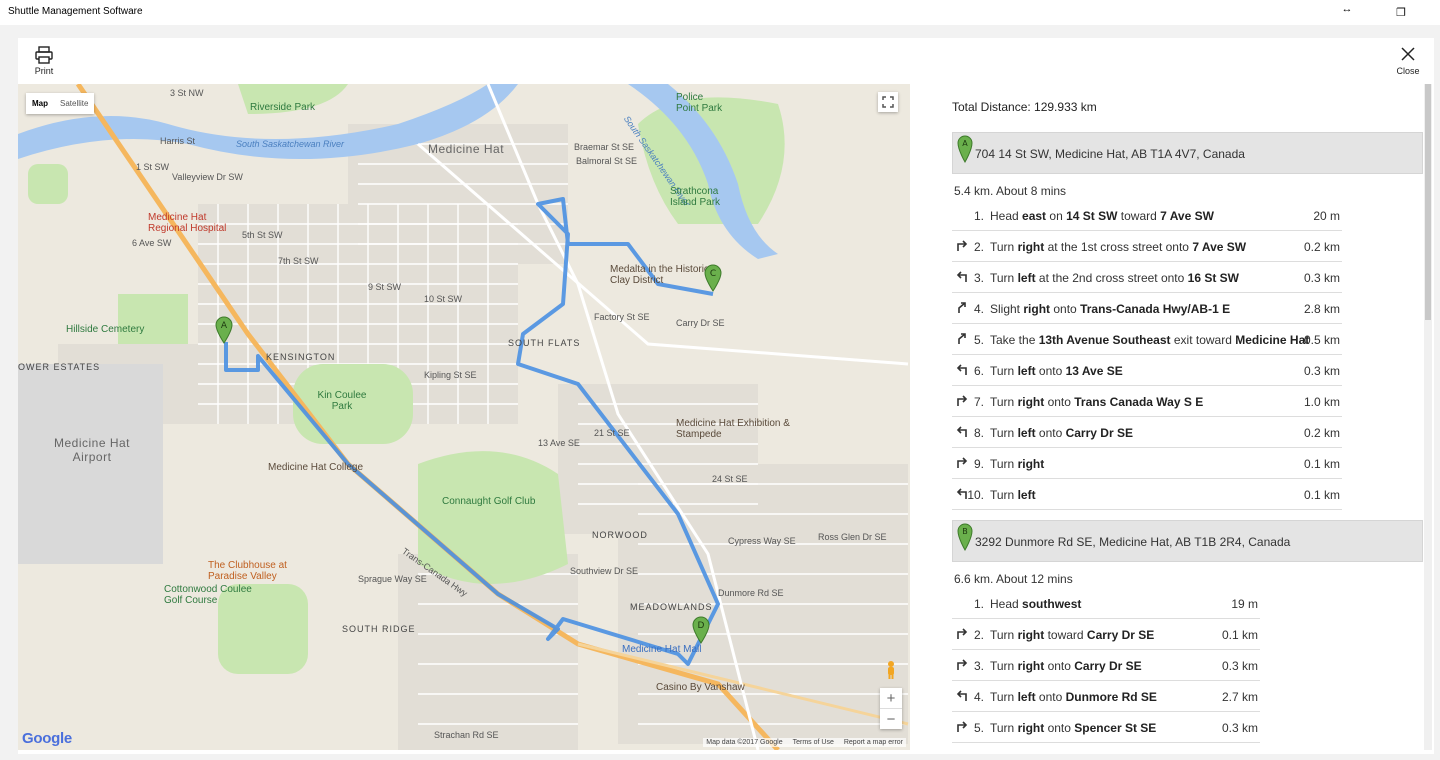 The height and width of the screenshot is (760, 1440). Describe the element at coordinates (744, 742) in the screenshot. I see `attribution-data: Map data ©2017 Google` at that location.